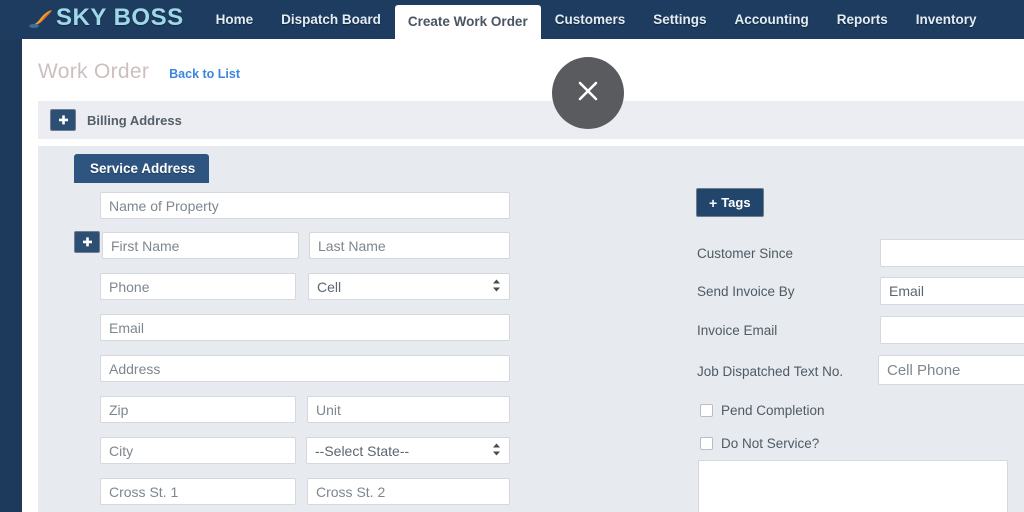 The image size is (1024, 512). What do you see at coordinates (773, 410) in the screenshot?
I see `pend-completion-label: Pend Completion` at bounding box center [773, 410].